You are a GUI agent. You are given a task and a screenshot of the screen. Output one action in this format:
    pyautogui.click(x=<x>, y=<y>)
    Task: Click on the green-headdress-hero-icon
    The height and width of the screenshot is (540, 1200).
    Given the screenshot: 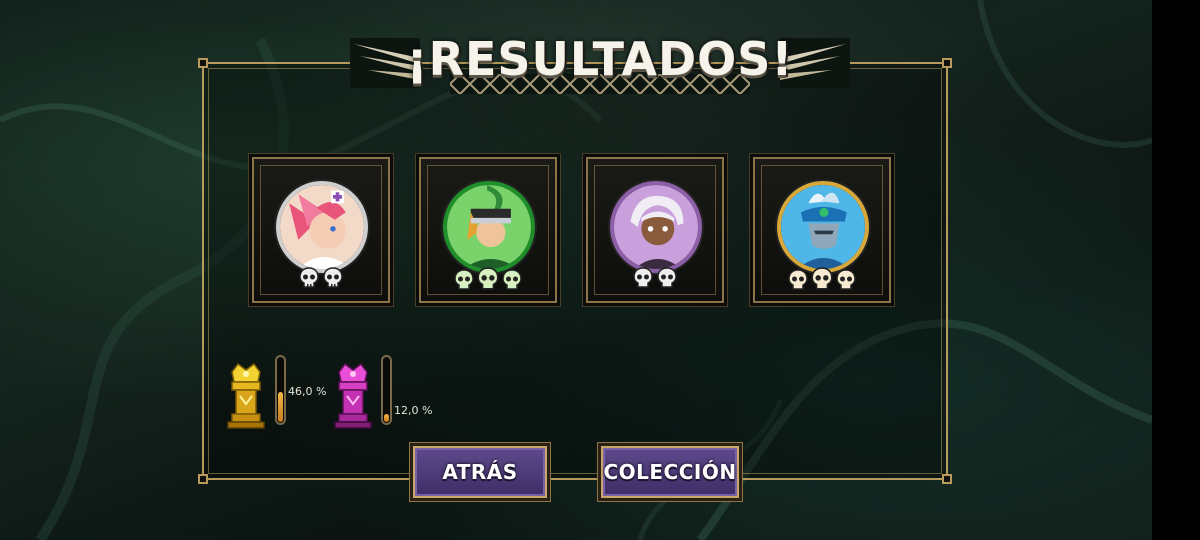 What is the action you would take?
    pyautogui.click(x=489, y=227)
    